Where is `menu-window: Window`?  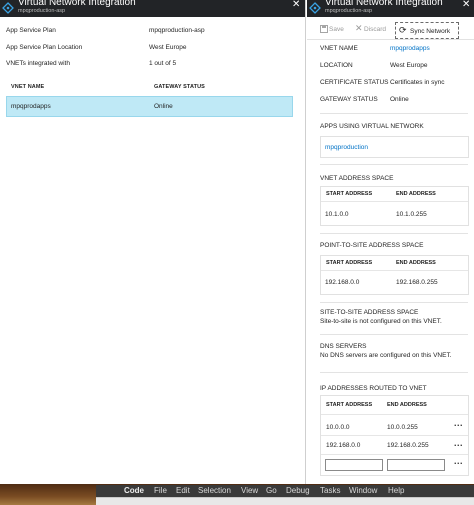
menu-window: Window is located at coordinates (363, 490).